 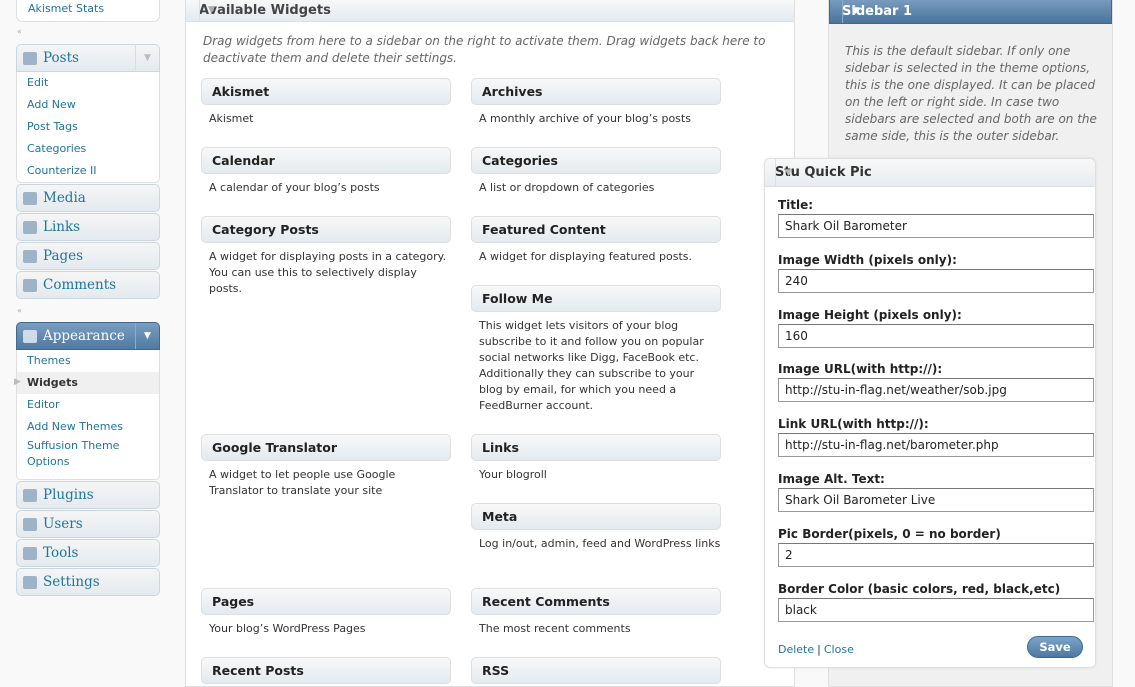 What do you see at coordinates (88, 105) in the screenshot?
I see `submenu-add-new: Add New` at bounding box center [88, 105].